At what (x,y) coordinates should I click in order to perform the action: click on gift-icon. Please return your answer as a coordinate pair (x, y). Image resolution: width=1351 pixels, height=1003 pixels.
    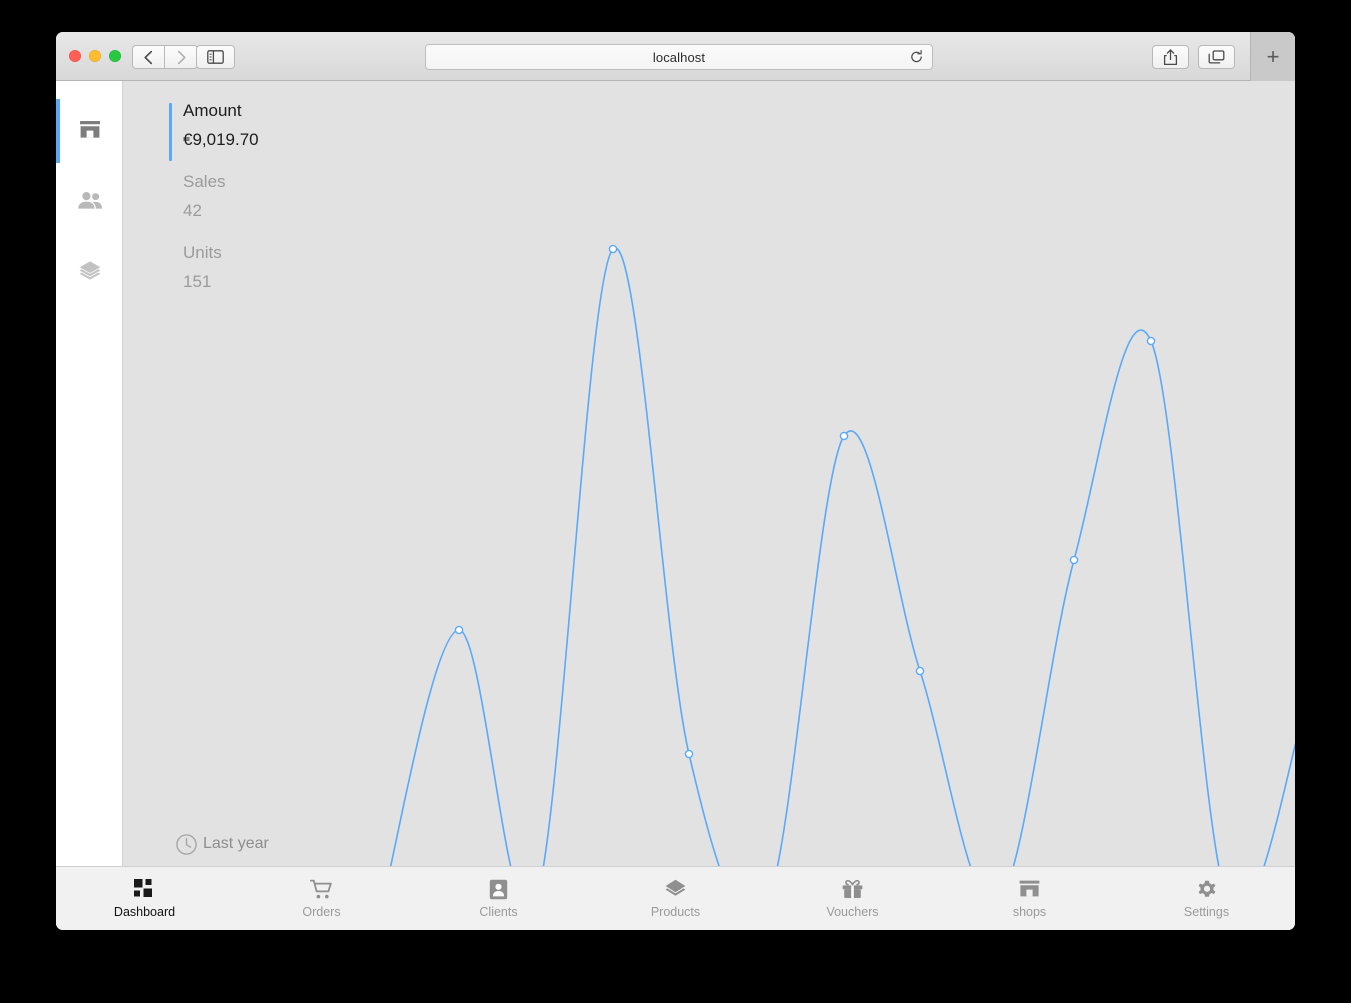
    Looking at the image, I should click on (852, 889).